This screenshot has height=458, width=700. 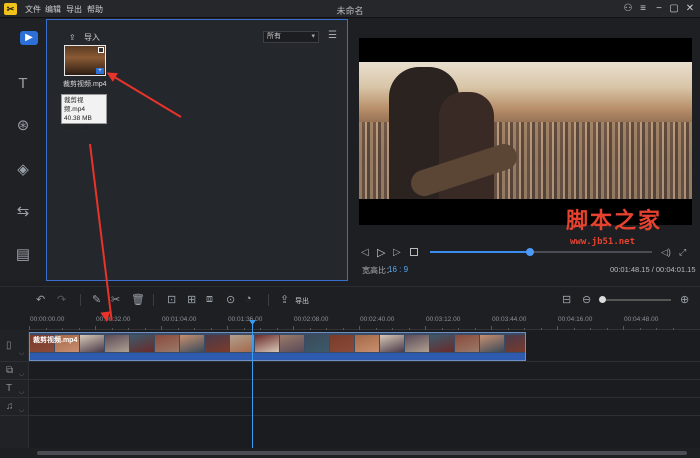 I want to click on scroll-thumb, so click(x=362, y=453).